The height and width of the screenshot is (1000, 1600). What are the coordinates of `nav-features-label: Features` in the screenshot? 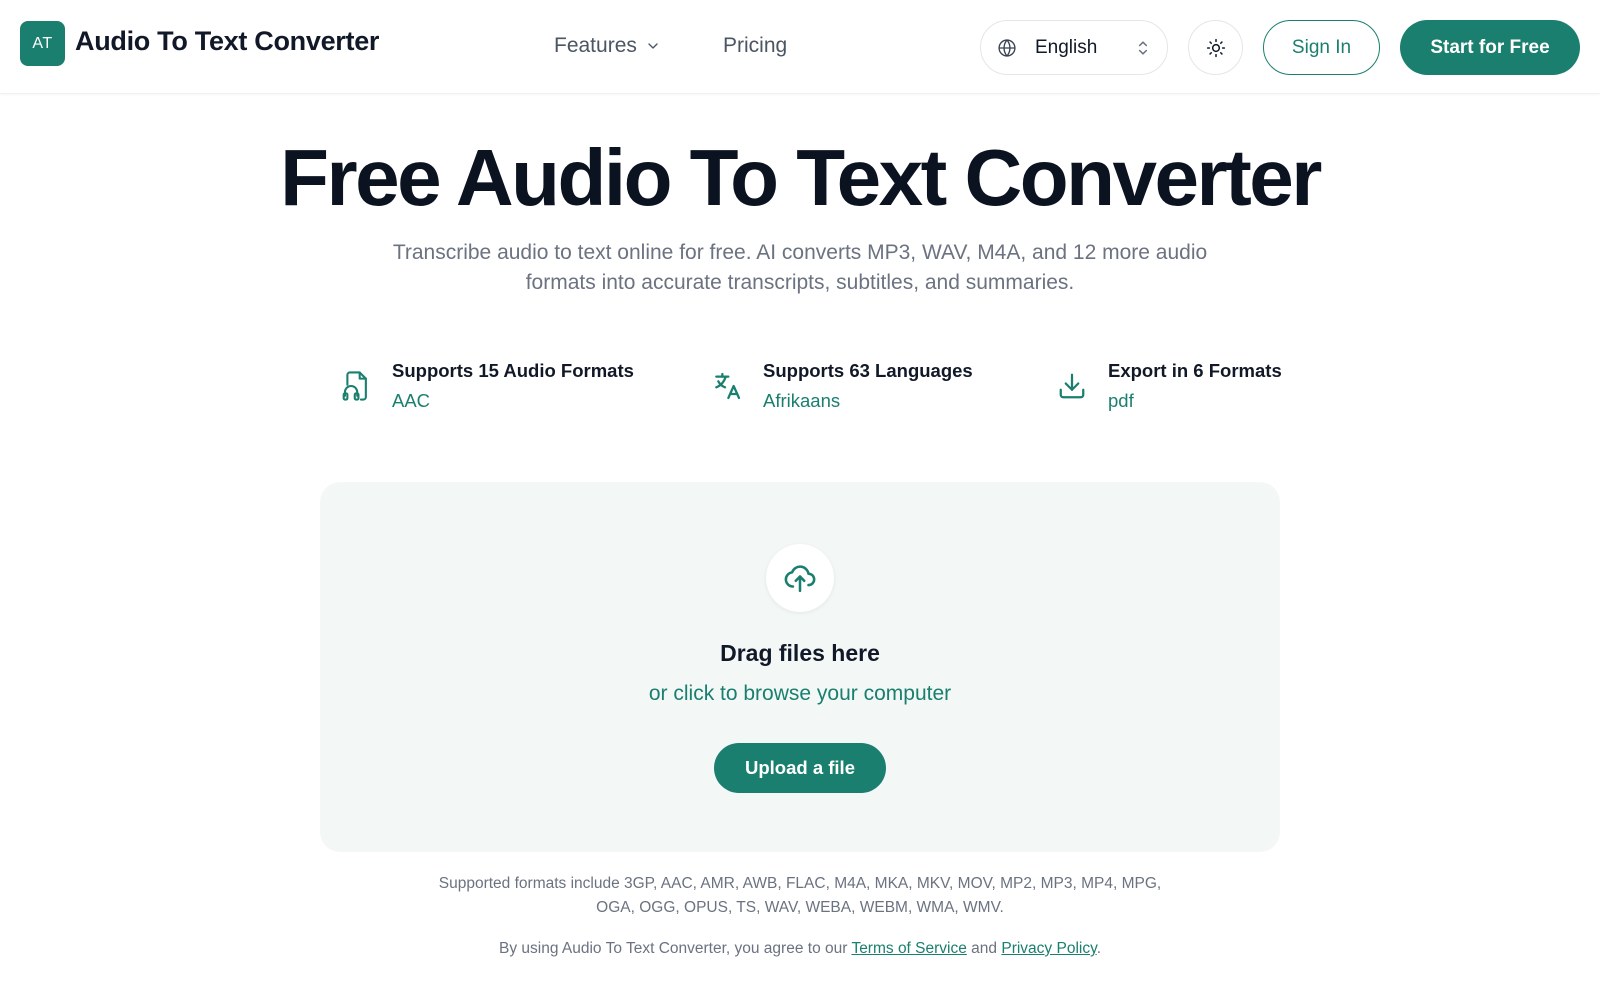 It's located at (595, 45).